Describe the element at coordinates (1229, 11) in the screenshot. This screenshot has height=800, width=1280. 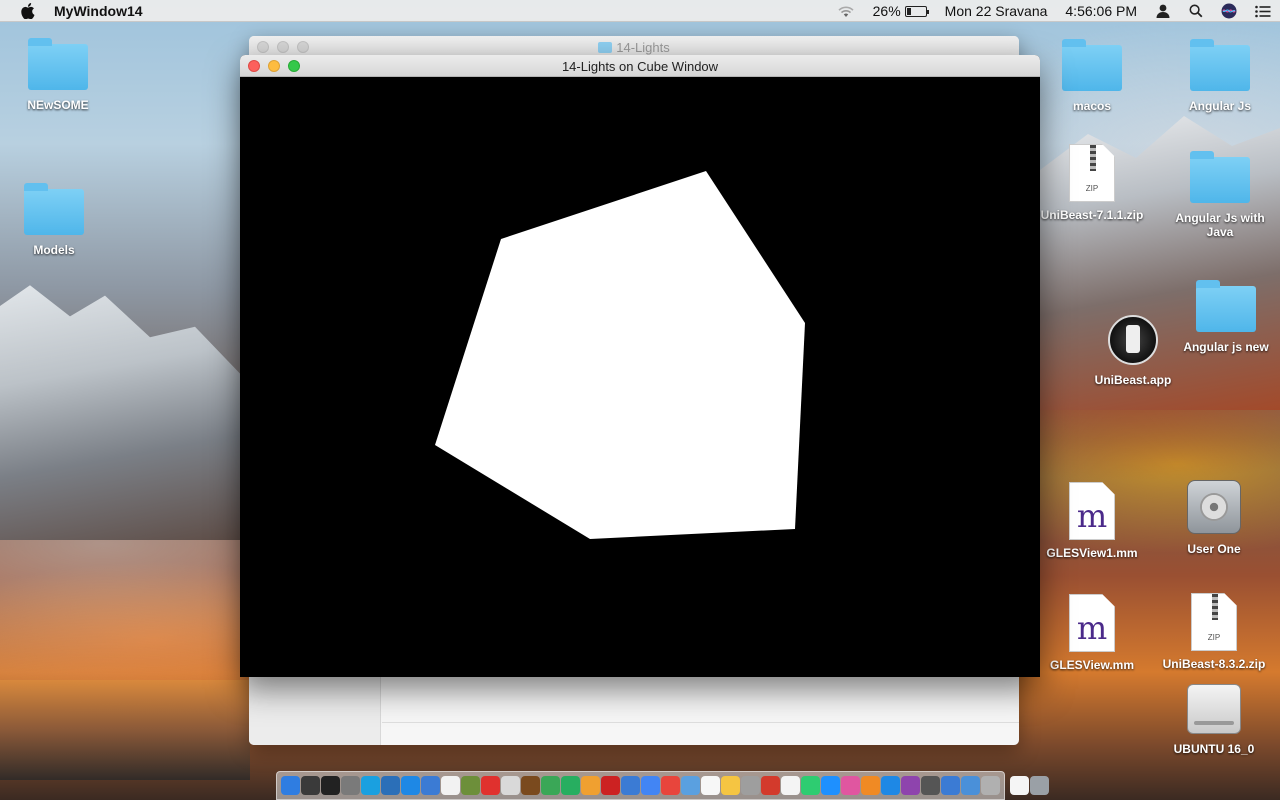
I see `siri-icon` at that location.